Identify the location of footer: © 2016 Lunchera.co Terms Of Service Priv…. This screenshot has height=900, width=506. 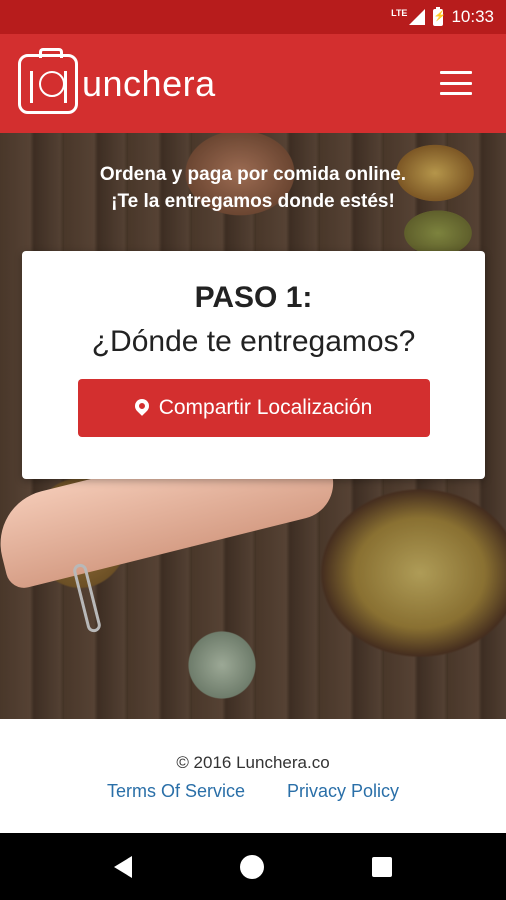
(253, 776).